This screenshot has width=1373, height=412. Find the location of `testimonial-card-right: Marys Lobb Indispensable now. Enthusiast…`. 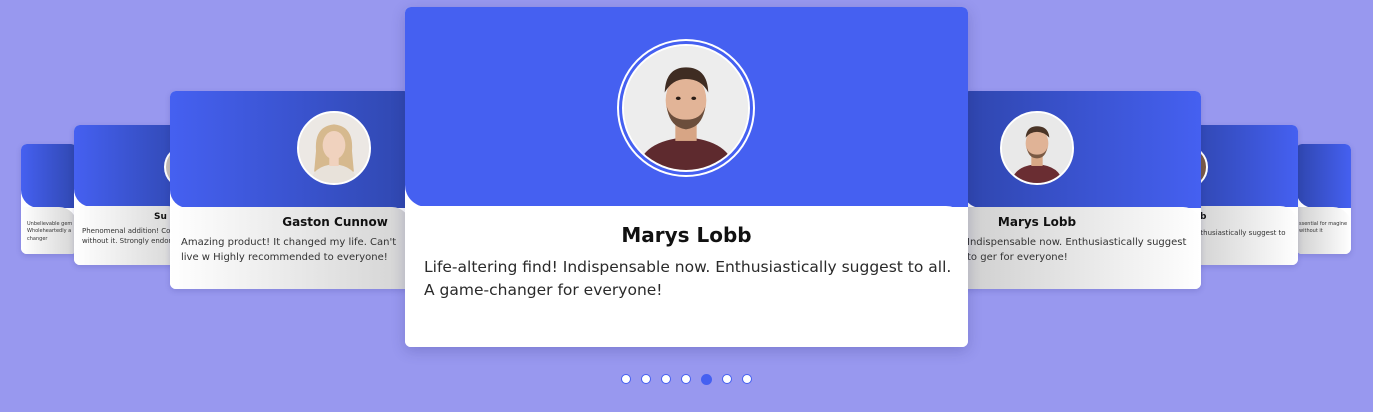

testimonial-card-right: Marys Lobb Indispensable now. Enthusiast… is located at coordinates (1082, 190).